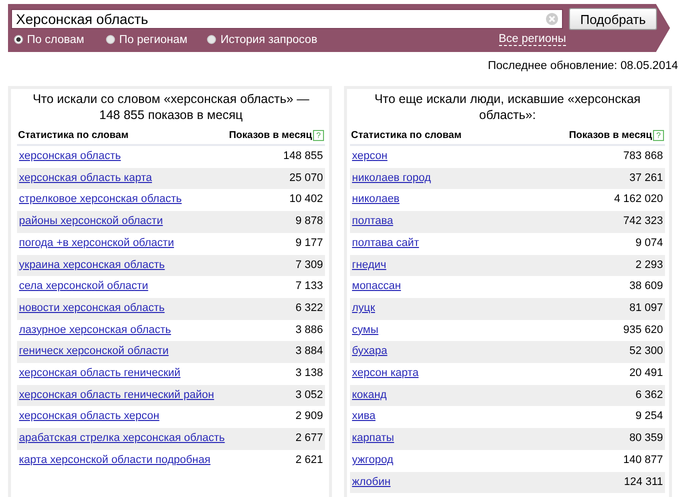  What do you see at coordinates (306, 200) in the screenshot?
I see `impressions-count: 10 402` at bounding box center [306, 200].